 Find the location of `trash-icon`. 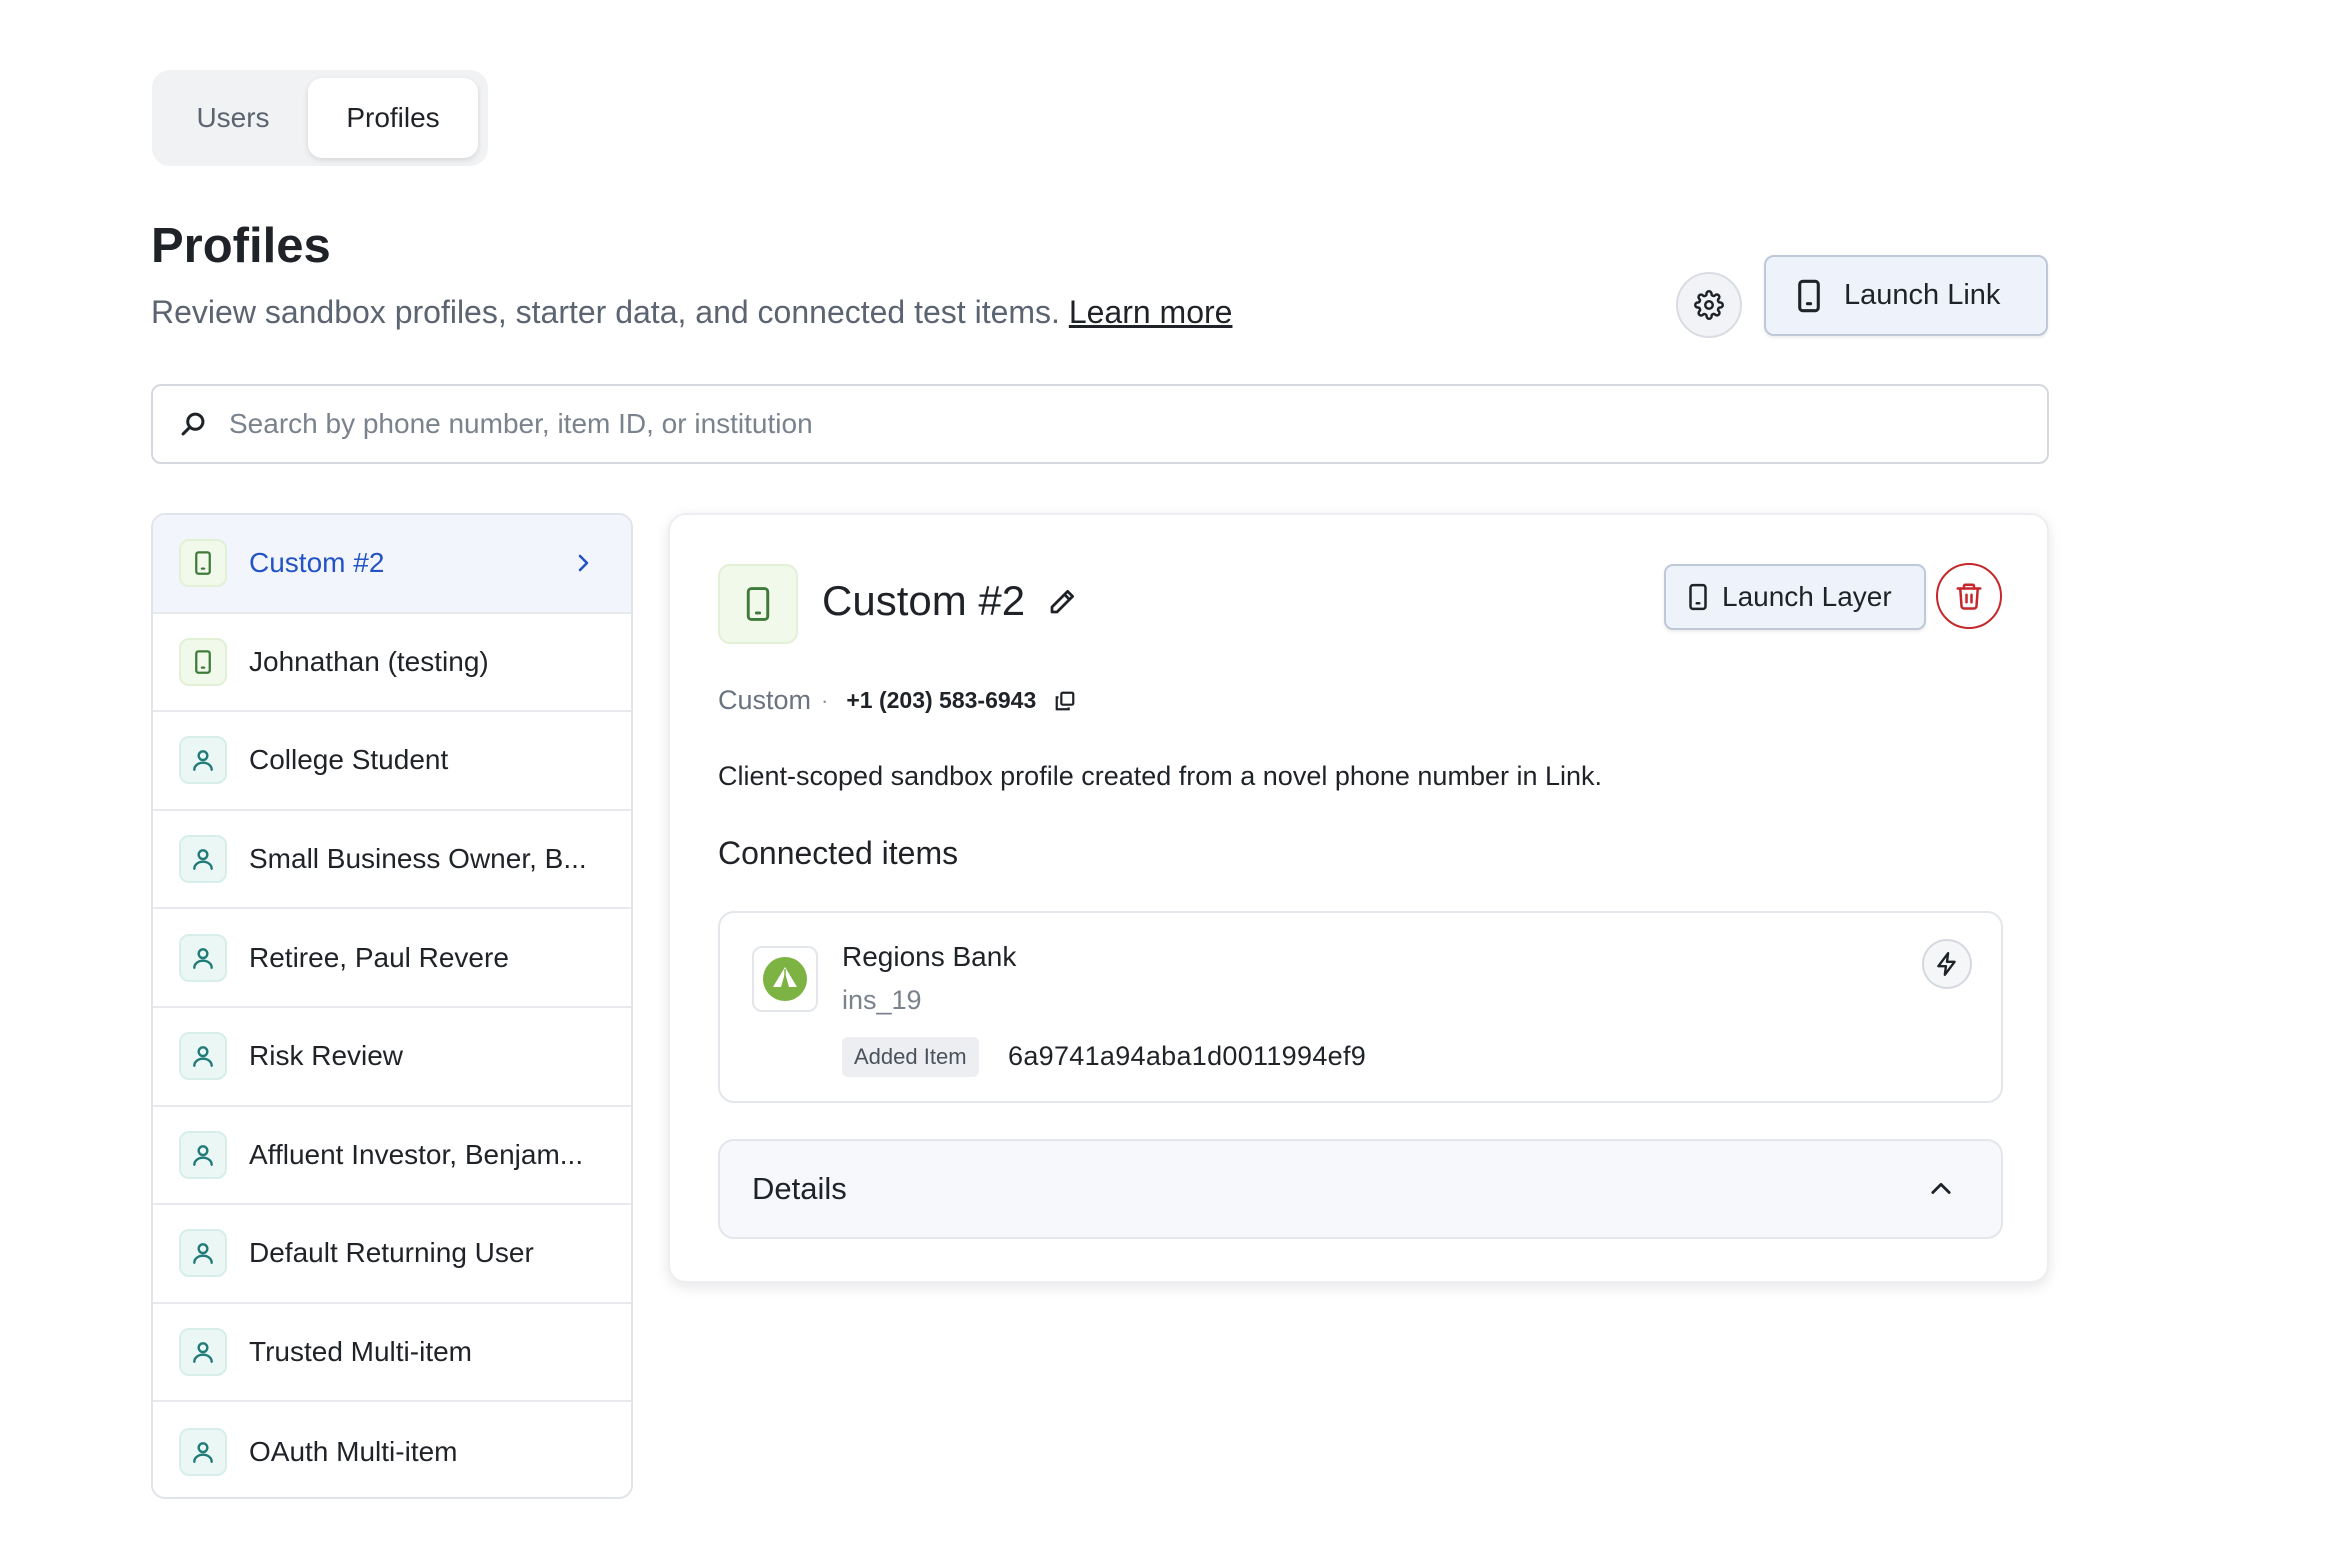

trash-icon is located at coordinates (1969, 596).